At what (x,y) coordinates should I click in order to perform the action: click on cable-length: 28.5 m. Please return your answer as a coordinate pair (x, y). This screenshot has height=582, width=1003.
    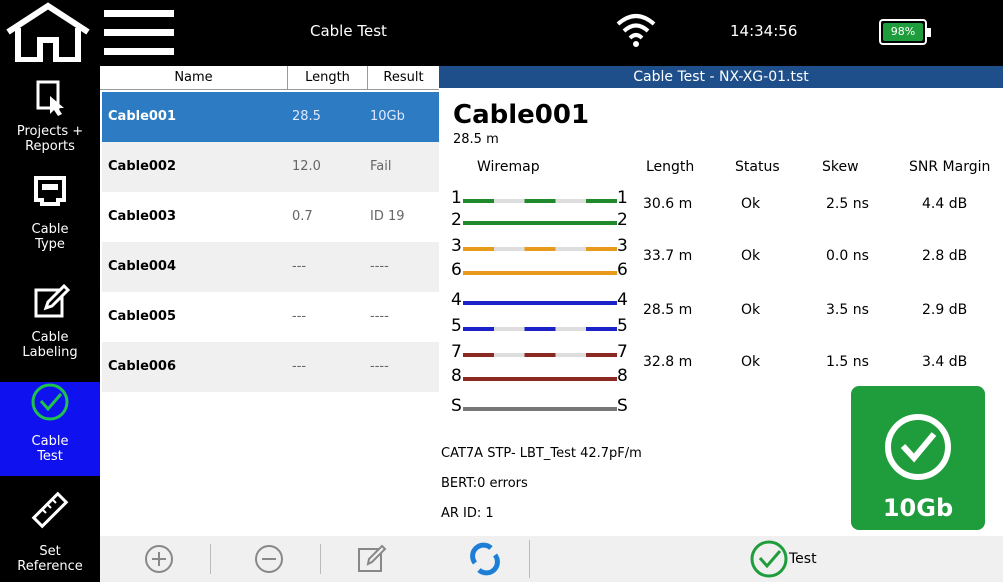
    Looking at the image, I should click on (476, 139).